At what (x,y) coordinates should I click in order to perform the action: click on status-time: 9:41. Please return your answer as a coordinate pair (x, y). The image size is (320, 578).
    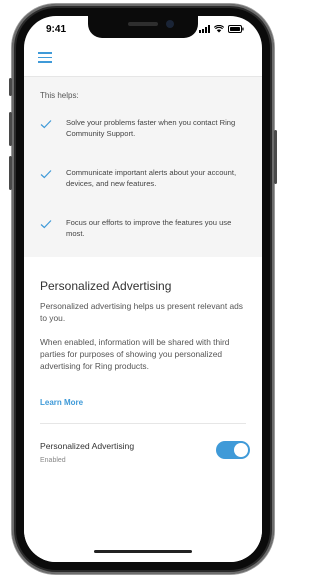
    Looking at the image, I should click on (56, 29).